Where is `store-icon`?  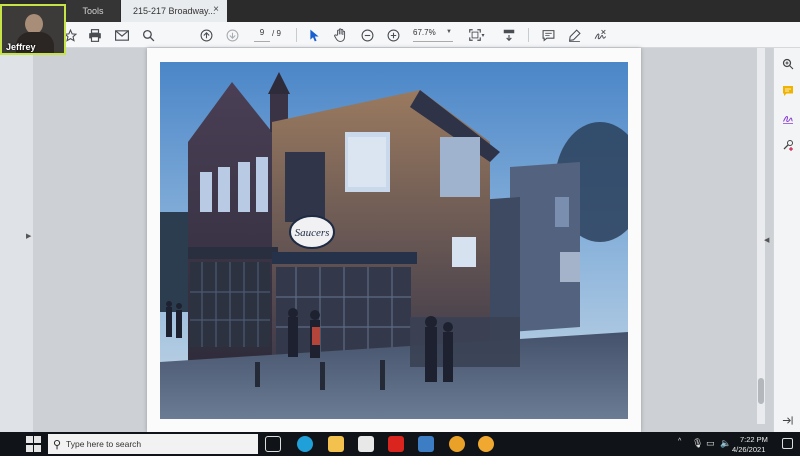
store-icon is located at coordinates (366, 444).